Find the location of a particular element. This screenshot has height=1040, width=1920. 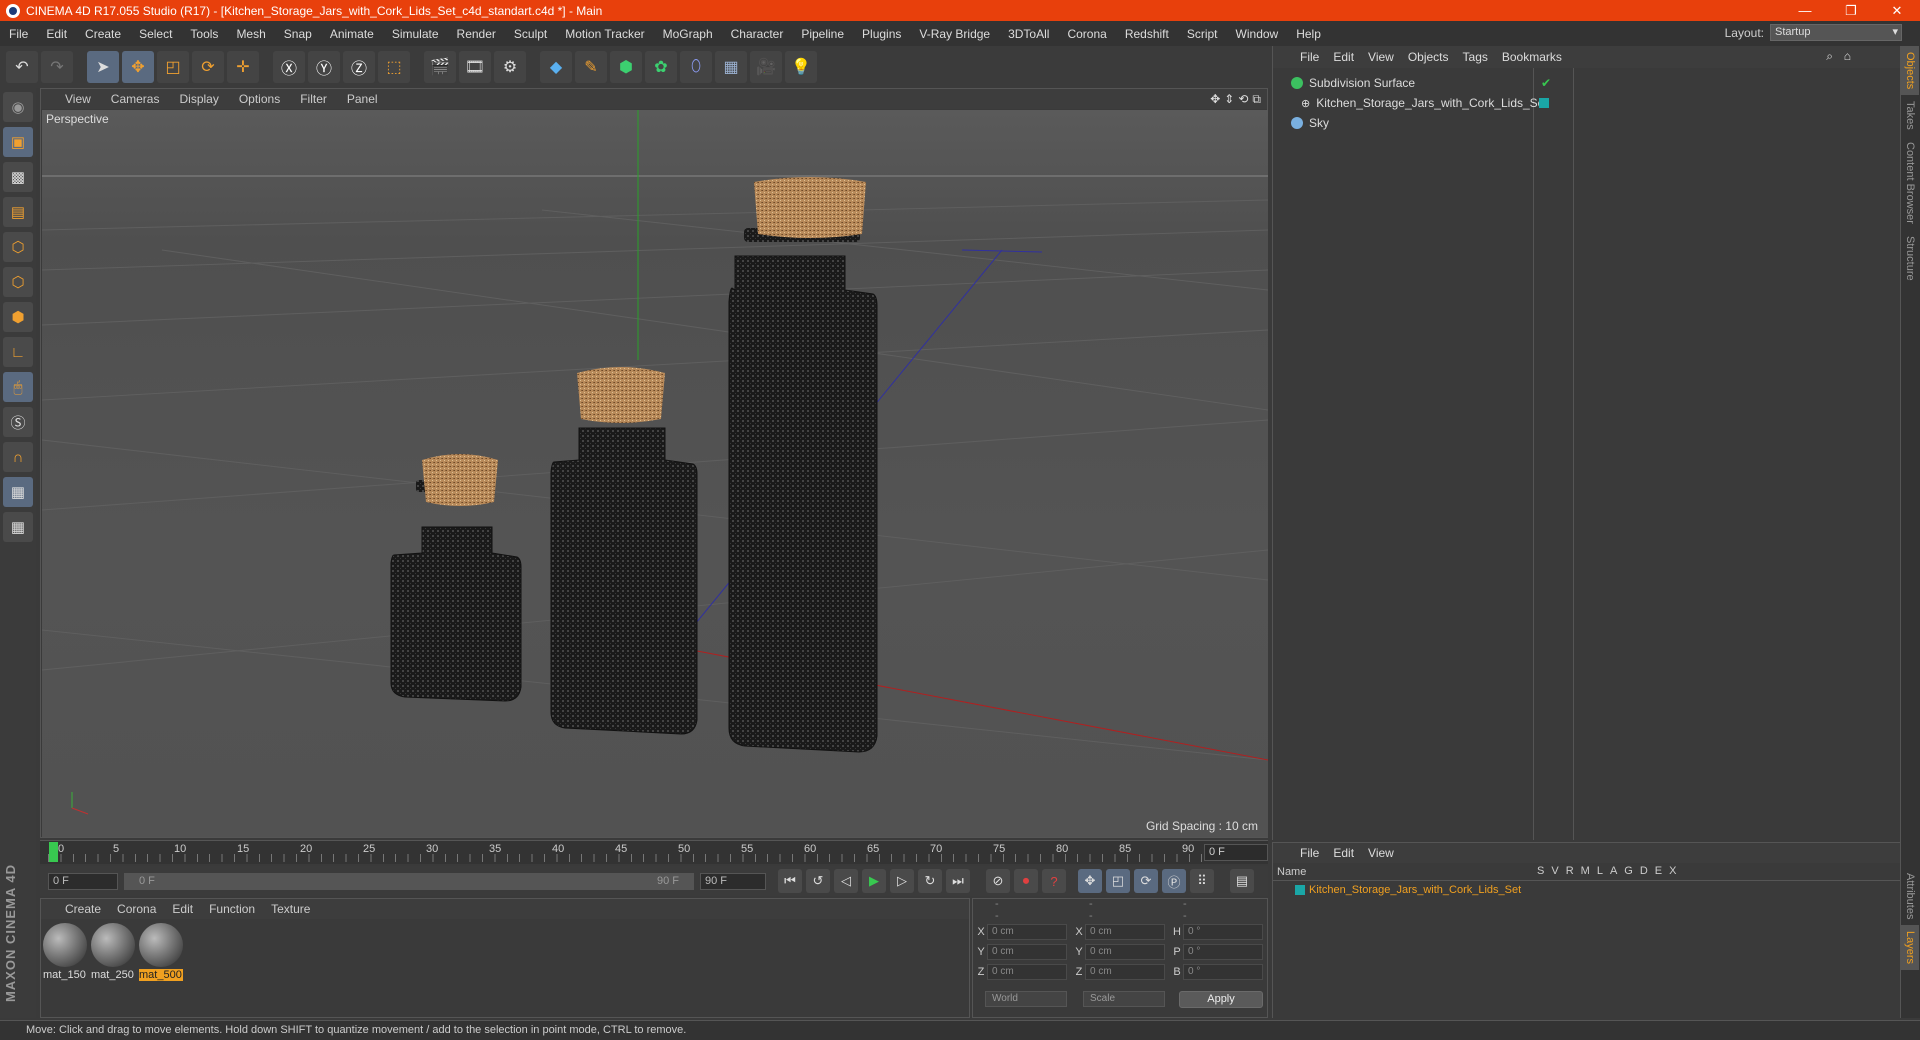

record-icon: ⏺ is located at coordinates (1026, 881).